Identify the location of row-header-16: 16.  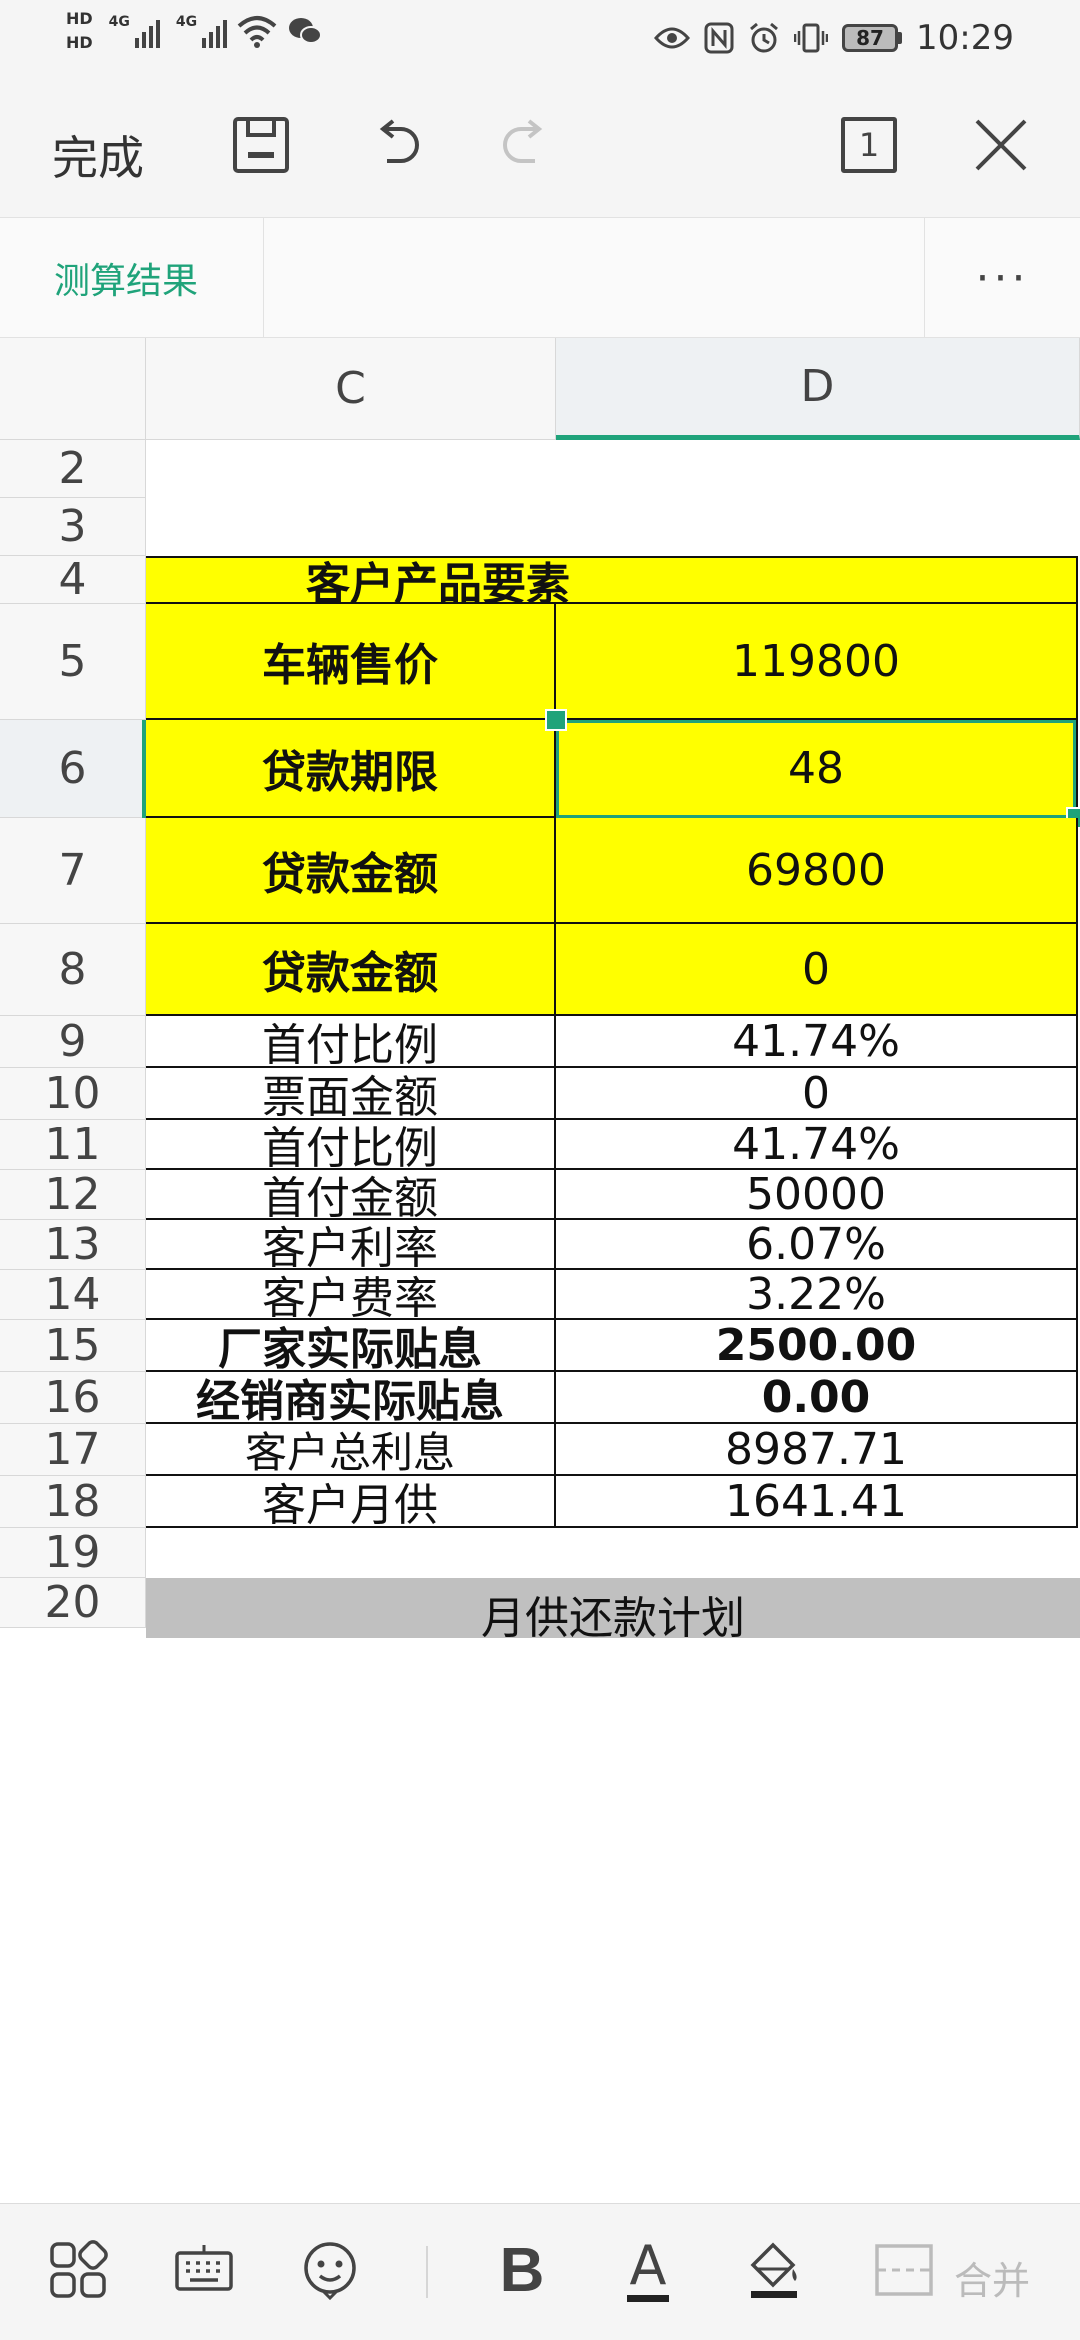
(73, 1398).